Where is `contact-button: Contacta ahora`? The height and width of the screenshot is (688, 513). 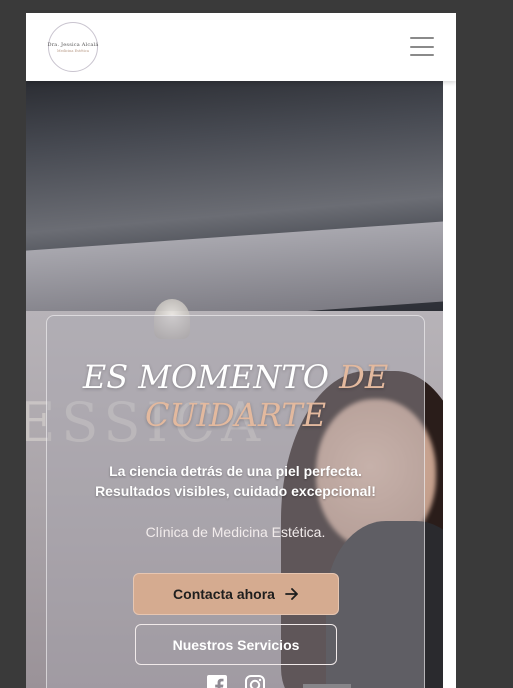 contact-button: Contacta ahora is located at coordinates (236, 594).